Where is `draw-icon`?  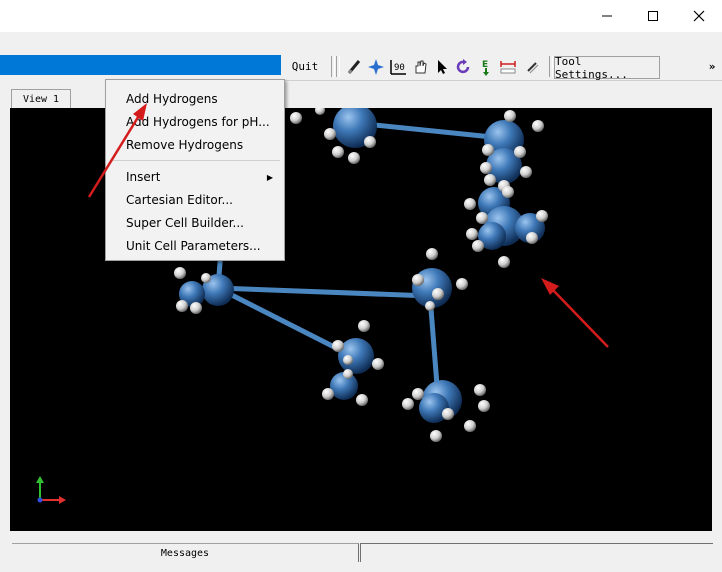 draw-icon is located at coordinates (354, 66).